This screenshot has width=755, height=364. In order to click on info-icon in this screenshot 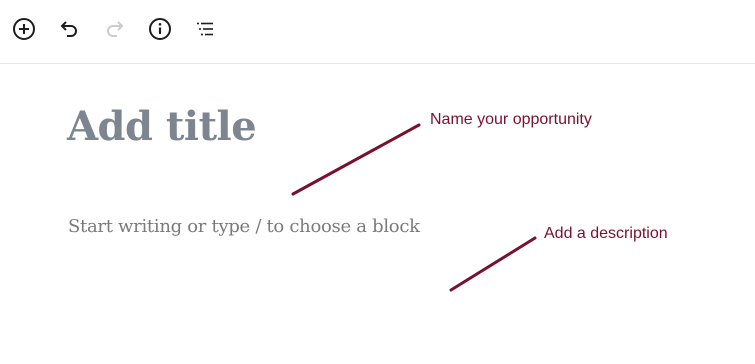, I will do `click(160, 29)`.